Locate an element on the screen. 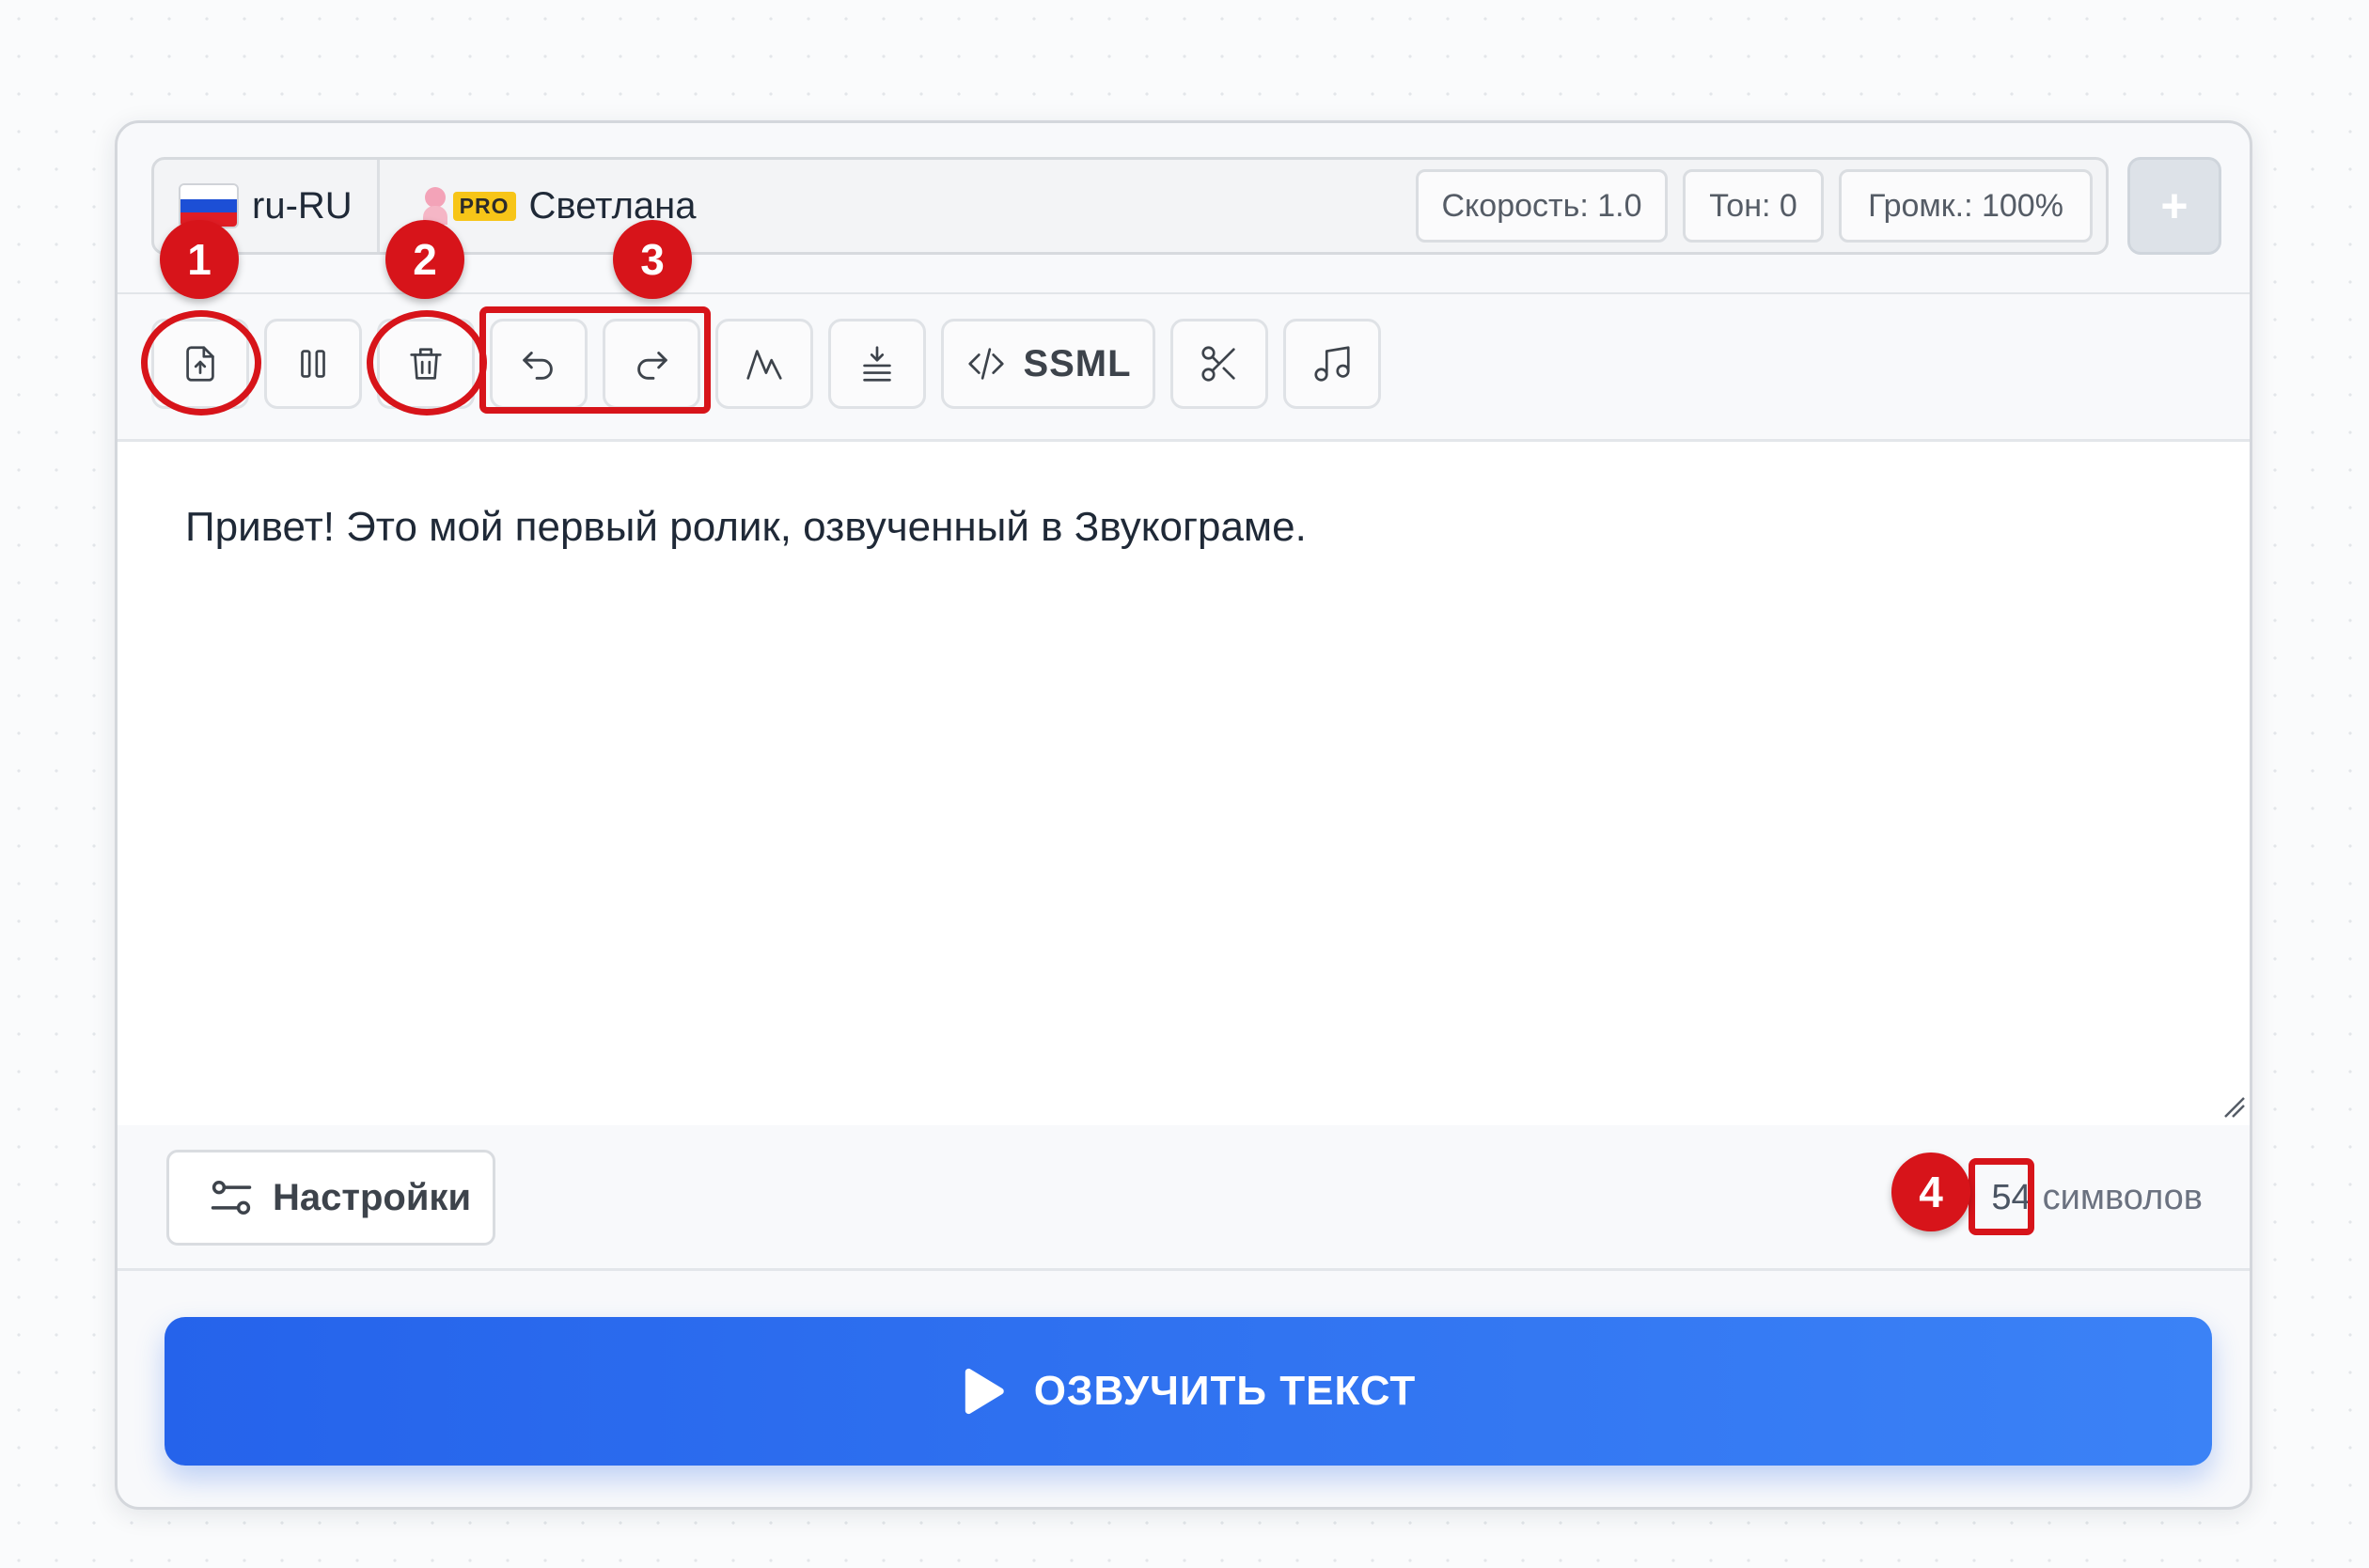  music-note-icon is located at coordinates (1332, 364).